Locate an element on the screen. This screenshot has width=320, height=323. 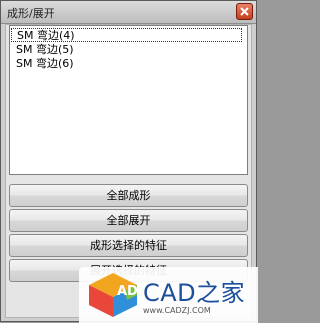
list-item: SM 弯边(6) is located at coordinates (45, 64).